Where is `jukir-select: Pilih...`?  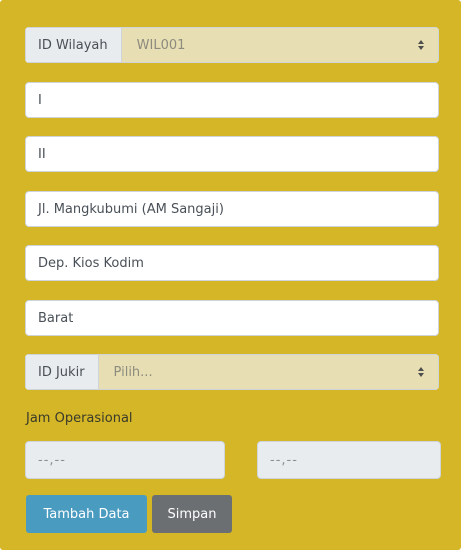 jukir-select: Pilih... is located at coordinates (268, 372).